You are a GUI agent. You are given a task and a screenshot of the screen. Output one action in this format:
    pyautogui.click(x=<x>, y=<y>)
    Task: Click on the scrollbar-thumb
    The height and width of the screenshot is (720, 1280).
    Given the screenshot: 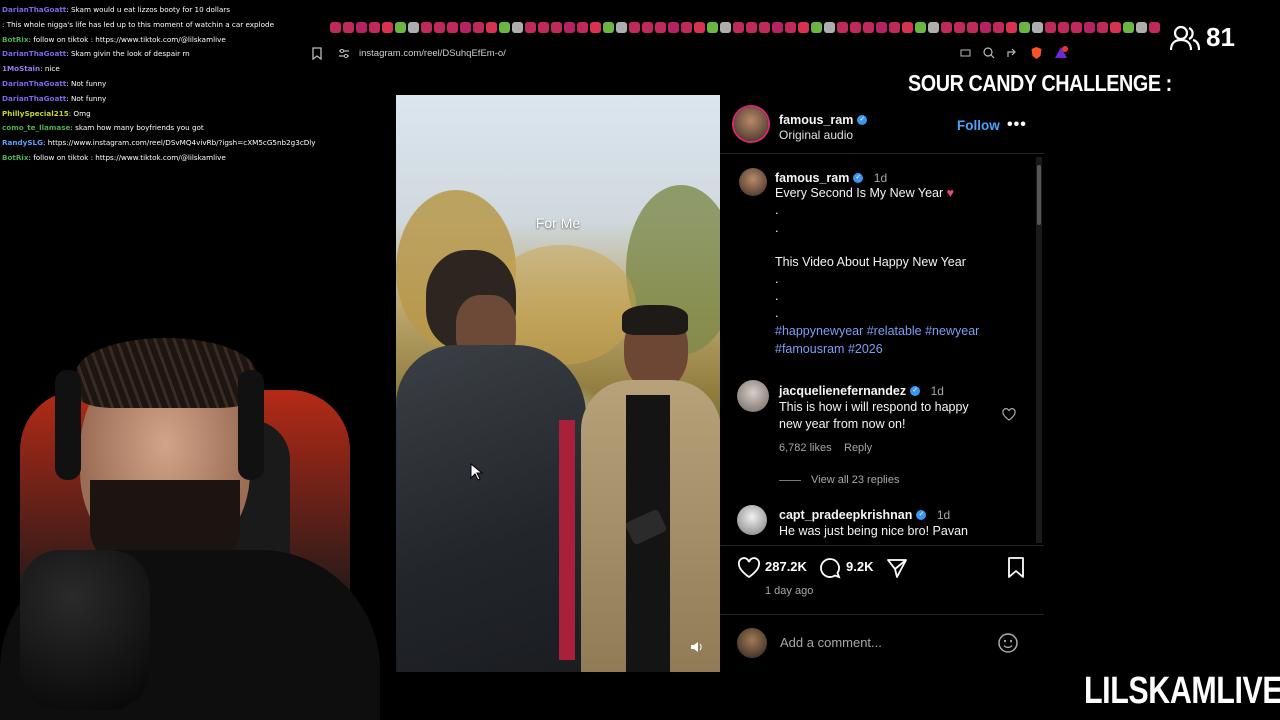 What is the action you would take?
    pyautogui.click(x=1039, y=195)
    